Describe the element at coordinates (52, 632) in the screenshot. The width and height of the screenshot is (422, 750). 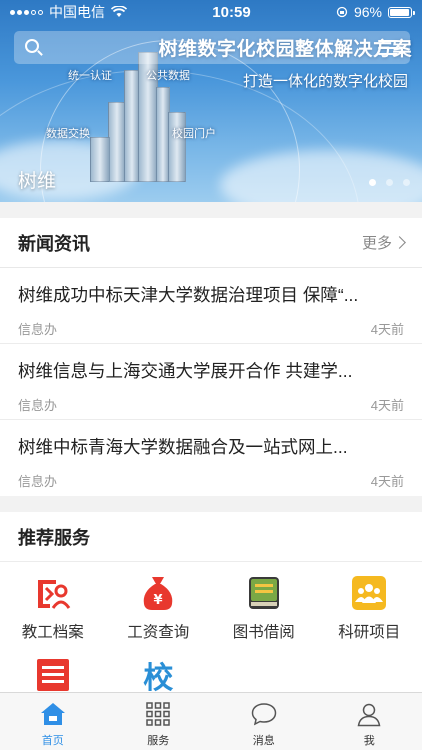
I see `service-label: 教工档案` at that location.